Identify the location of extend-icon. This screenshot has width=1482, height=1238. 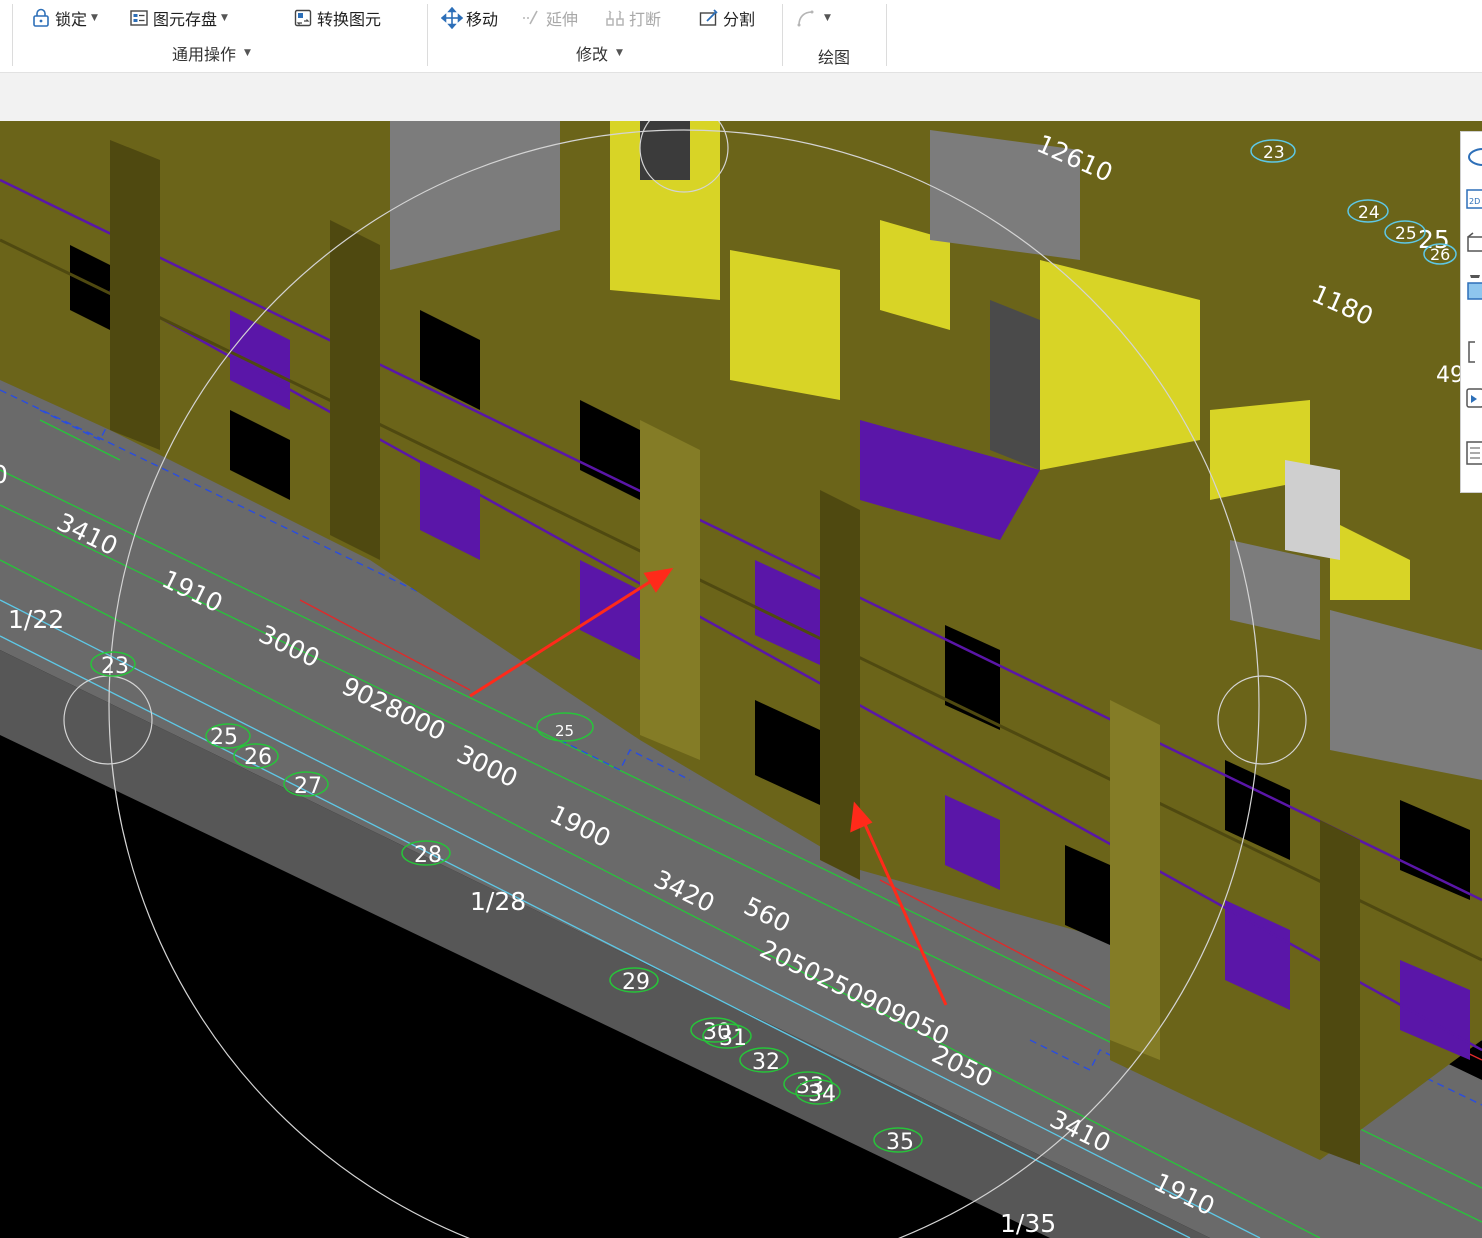
(532, 18).